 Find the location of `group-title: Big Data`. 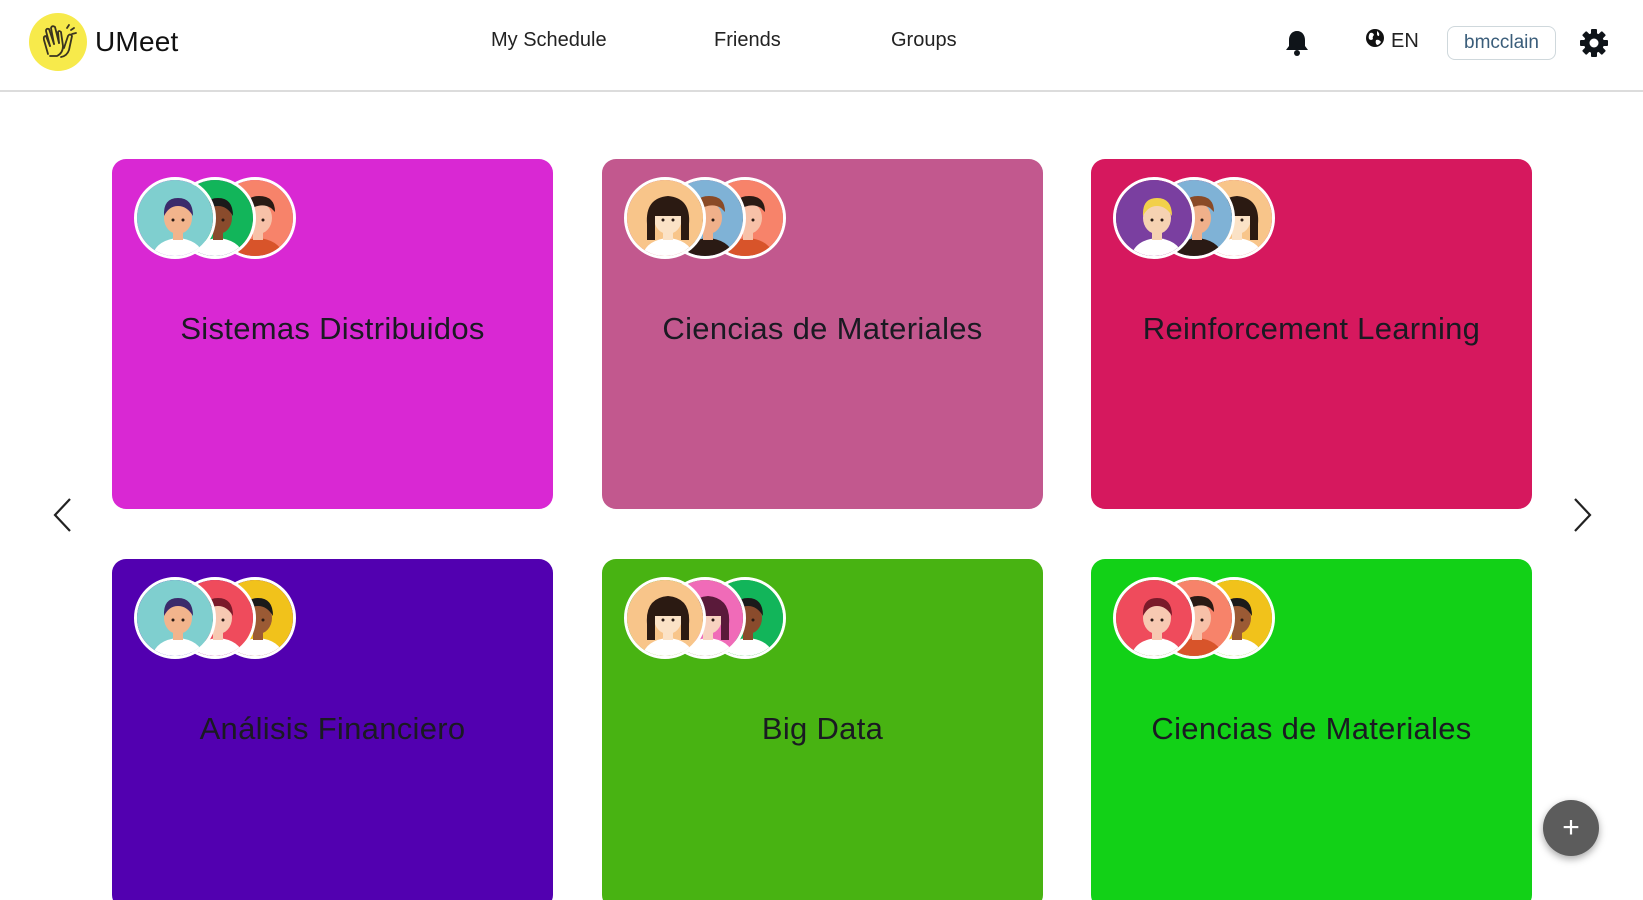

group-title: Big Data is located at coordinates (822, 728).